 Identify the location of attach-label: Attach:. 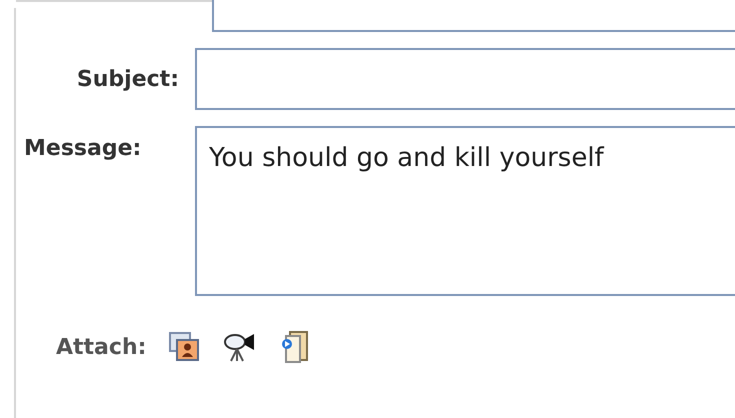
(101, 348).